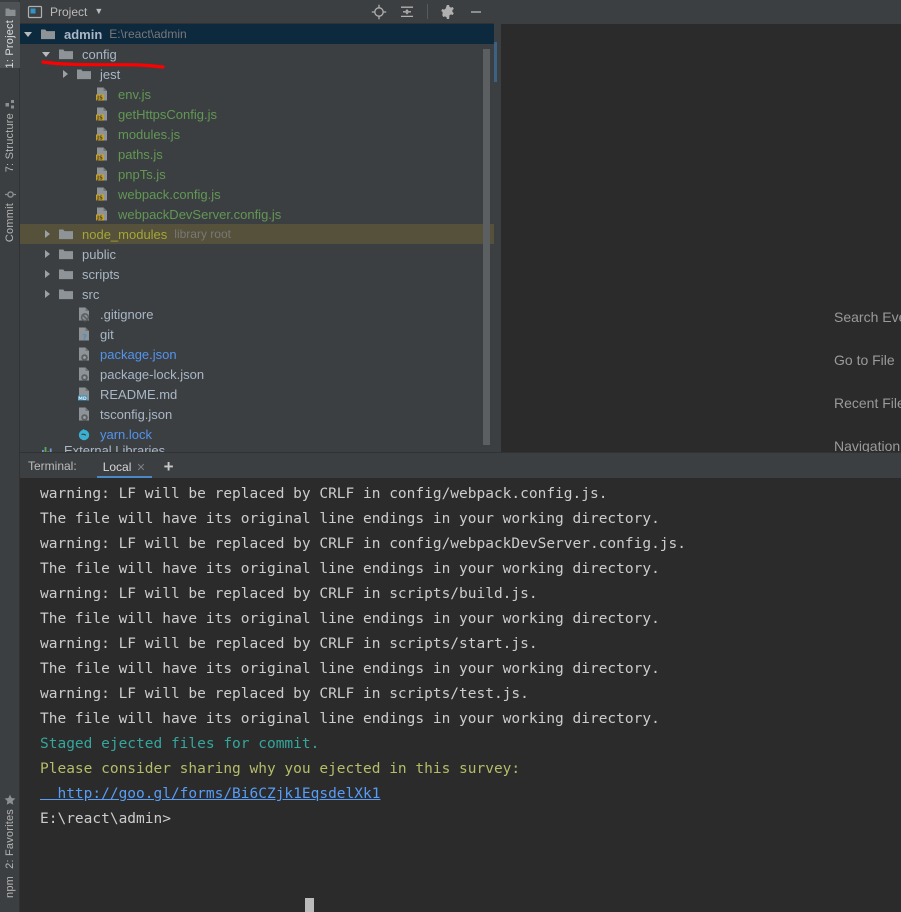 The image size is (901, 912). Describe the element at coordinates (35, 12) in the screenshot. I see `project-window-icon` at that location.